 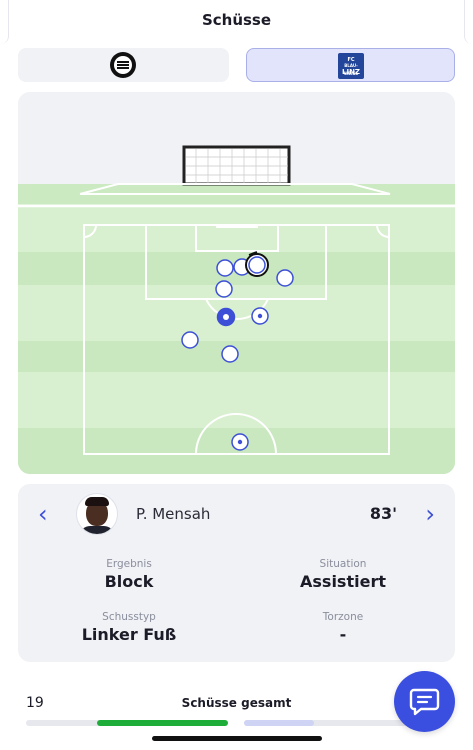 I want to click on club-crest-icon, so click(x=123, y=65).